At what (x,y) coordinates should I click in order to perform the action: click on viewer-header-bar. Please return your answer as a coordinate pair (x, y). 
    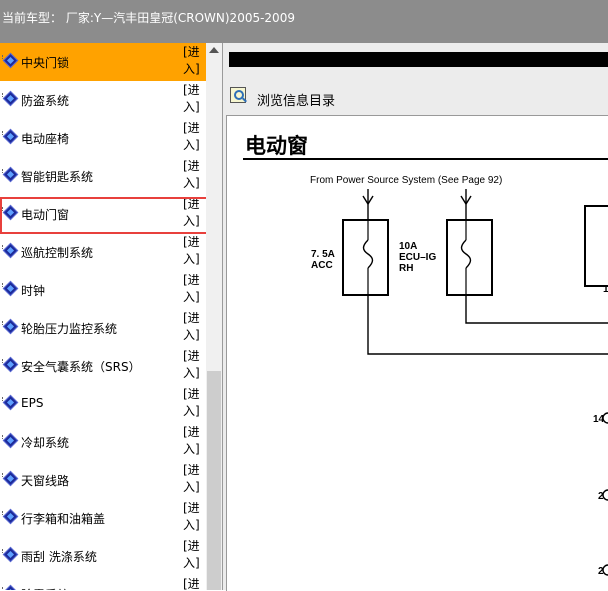
    Looking at the image, I should click on (418, 59).